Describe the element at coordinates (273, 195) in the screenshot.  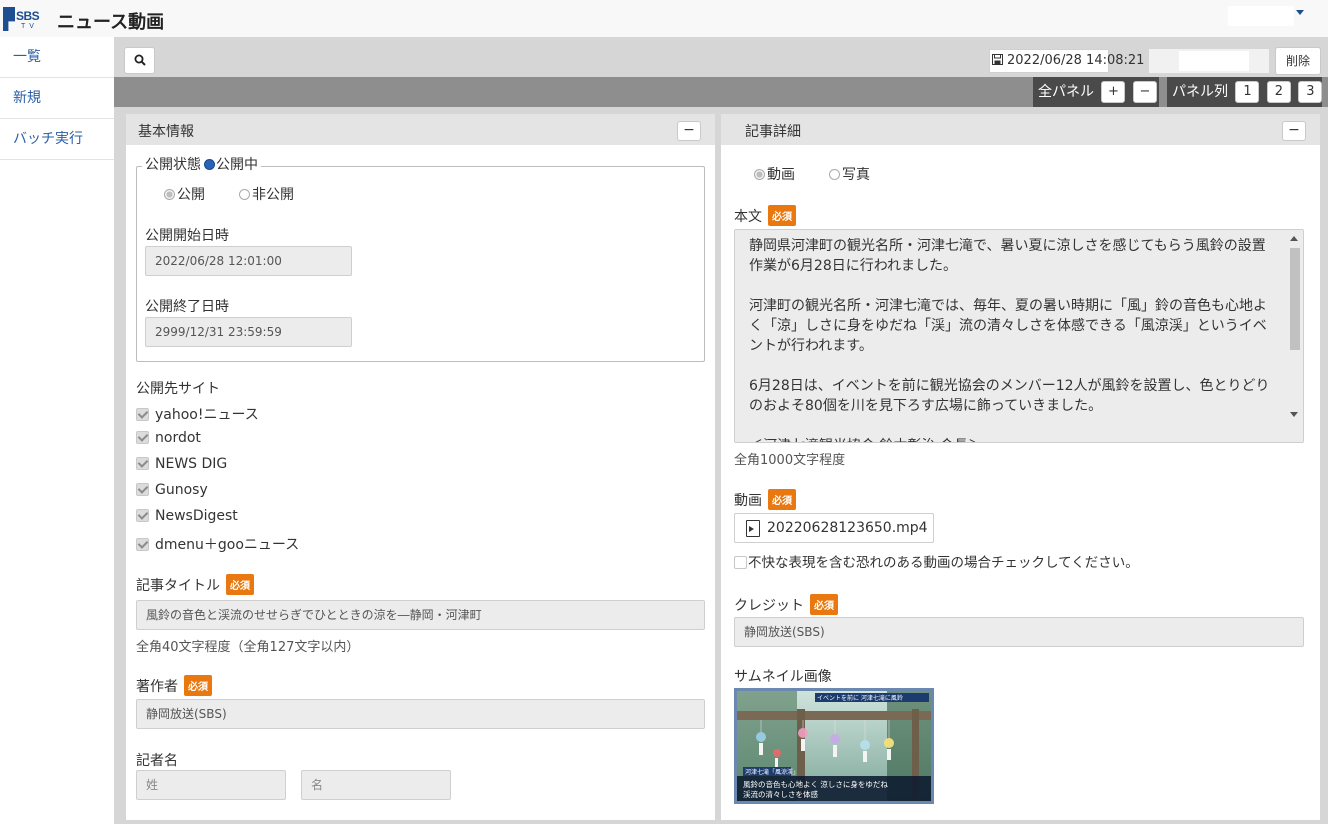
I see `radio-private-label: 非公開` at that location.